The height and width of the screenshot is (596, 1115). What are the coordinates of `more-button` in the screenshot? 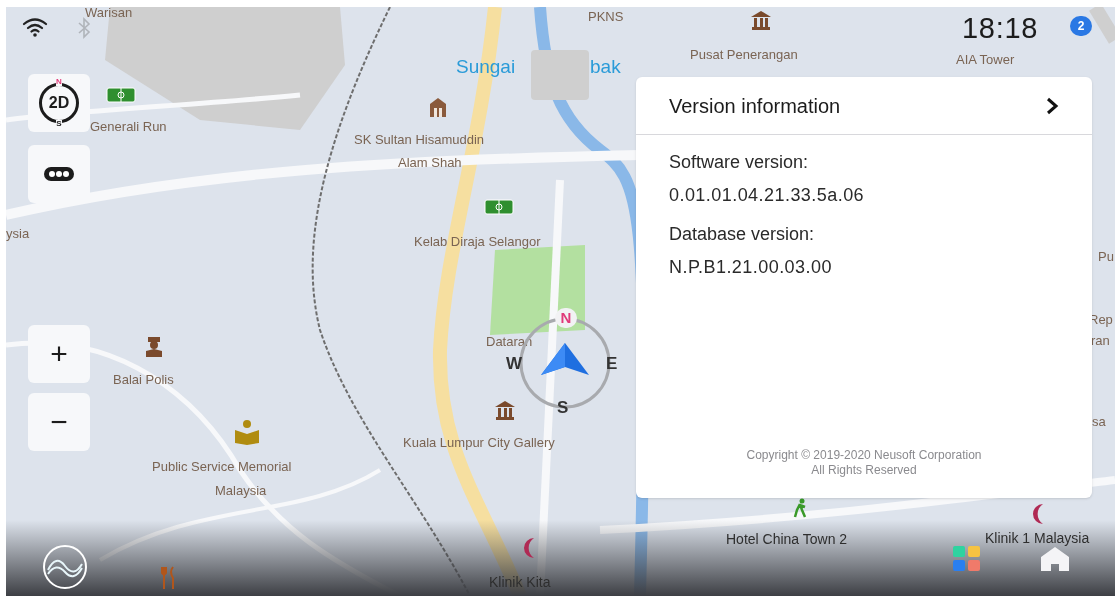 It's located at (59, 174).